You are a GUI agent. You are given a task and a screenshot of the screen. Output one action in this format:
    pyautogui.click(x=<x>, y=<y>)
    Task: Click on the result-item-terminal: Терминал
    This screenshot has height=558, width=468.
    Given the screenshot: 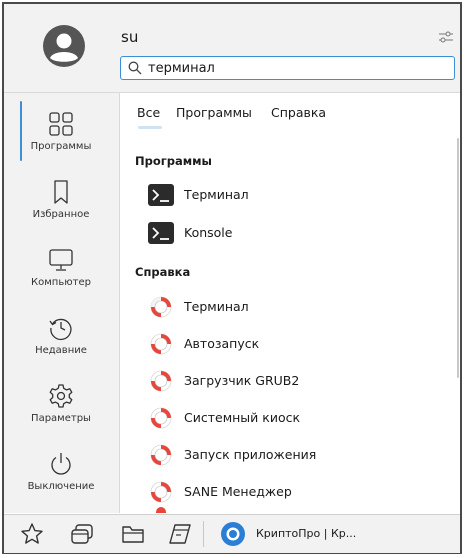 What is the action you would take?
    pyautogui.click(x=285, y=195)
    